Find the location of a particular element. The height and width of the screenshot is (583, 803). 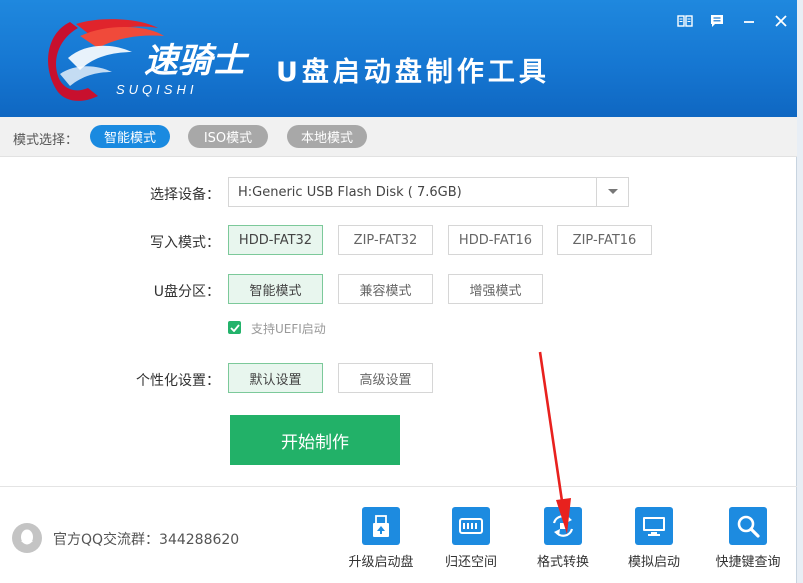

tool-label: 格式转换 is located at coordinates (562, 562).